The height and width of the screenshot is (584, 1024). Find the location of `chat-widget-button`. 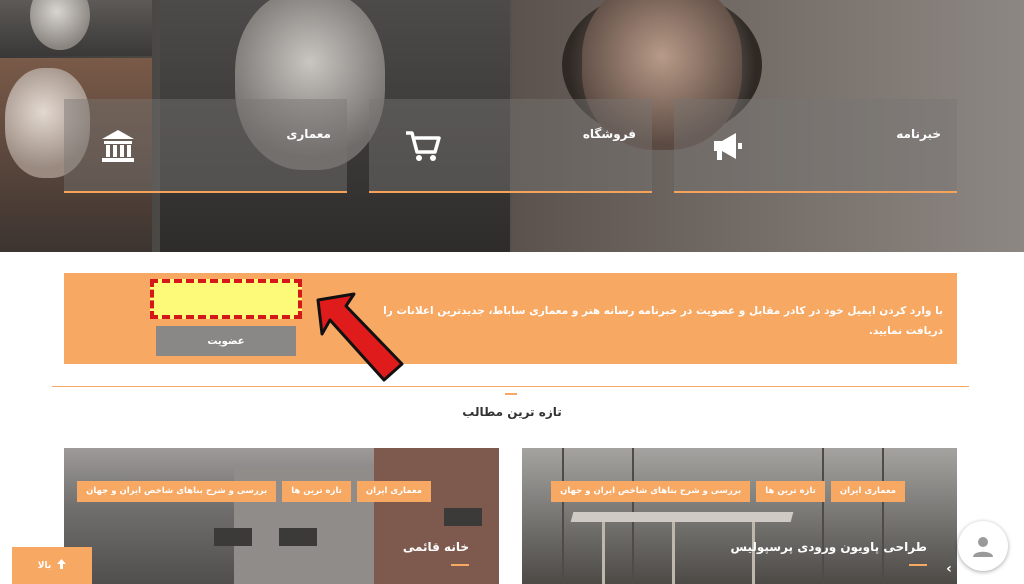

chat-widget-button is located at coordinates (983, 546).